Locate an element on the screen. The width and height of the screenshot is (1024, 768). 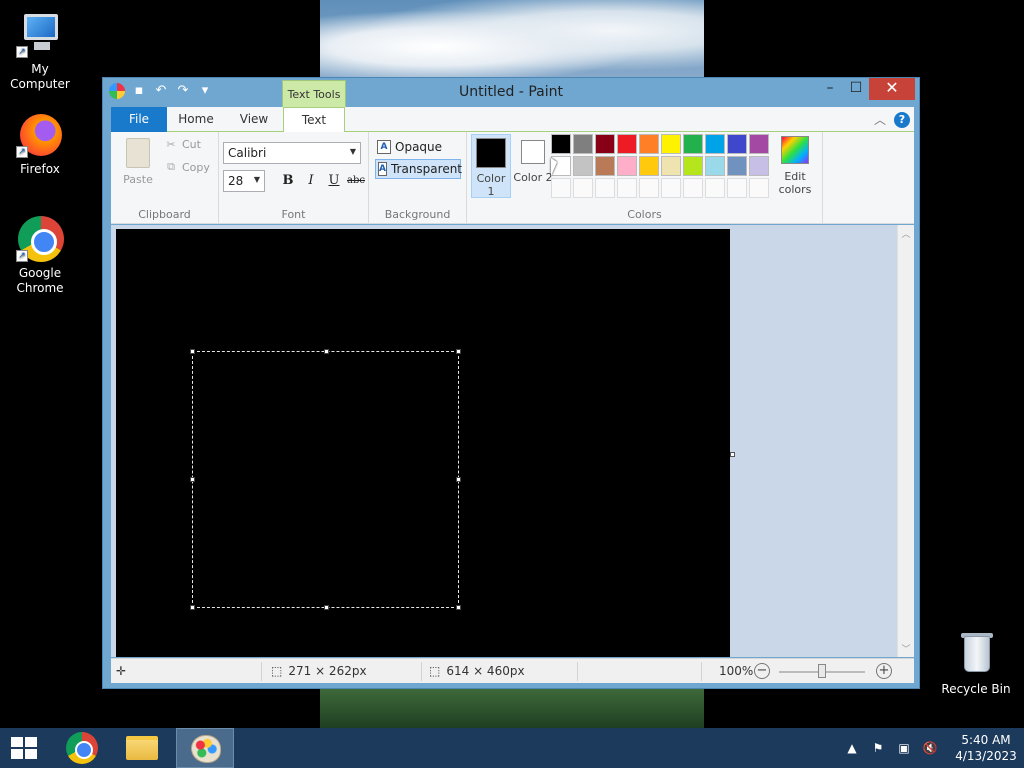
window-title: Untitled - Paint is located at coordinates (511, 92).